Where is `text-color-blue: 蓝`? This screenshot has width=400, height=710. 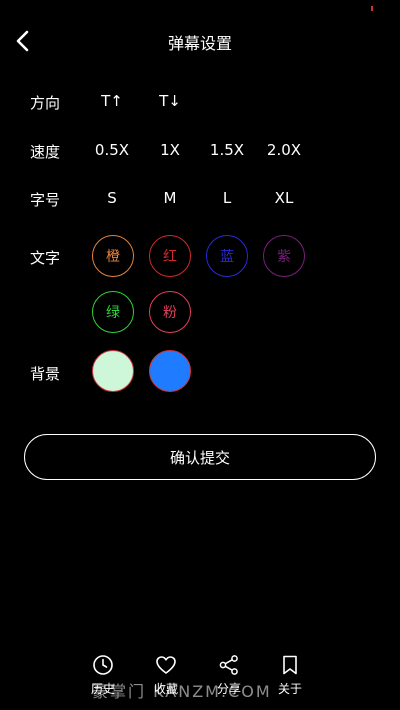 text-color-blue: 蓝 is located at coordinates (227, 256).